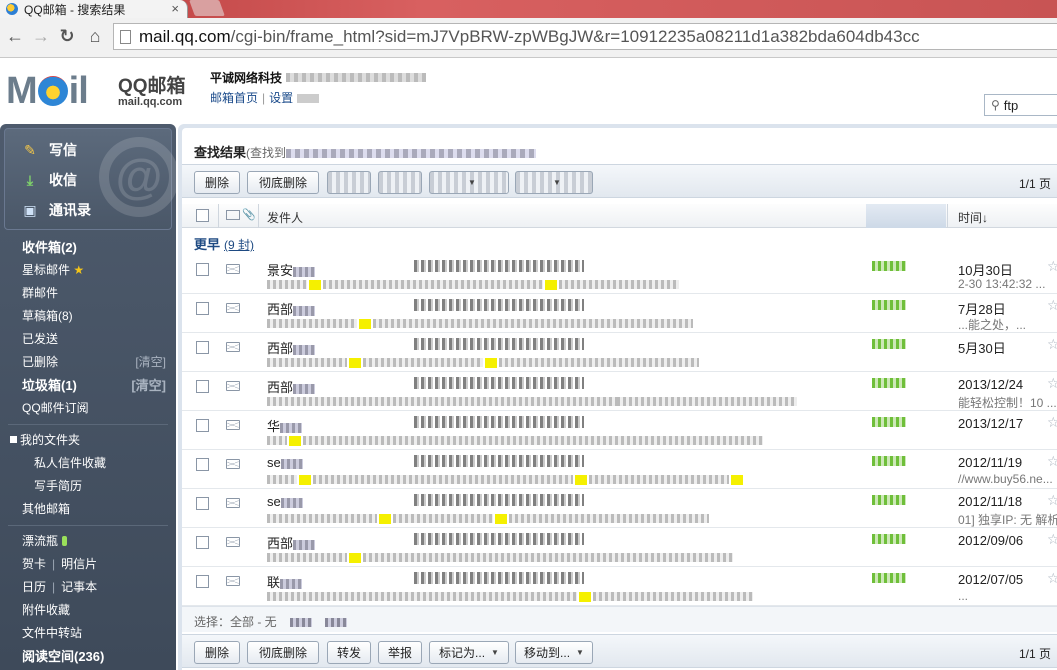  I want to click on compose-button: ✎ 写信, so click(49, 150).